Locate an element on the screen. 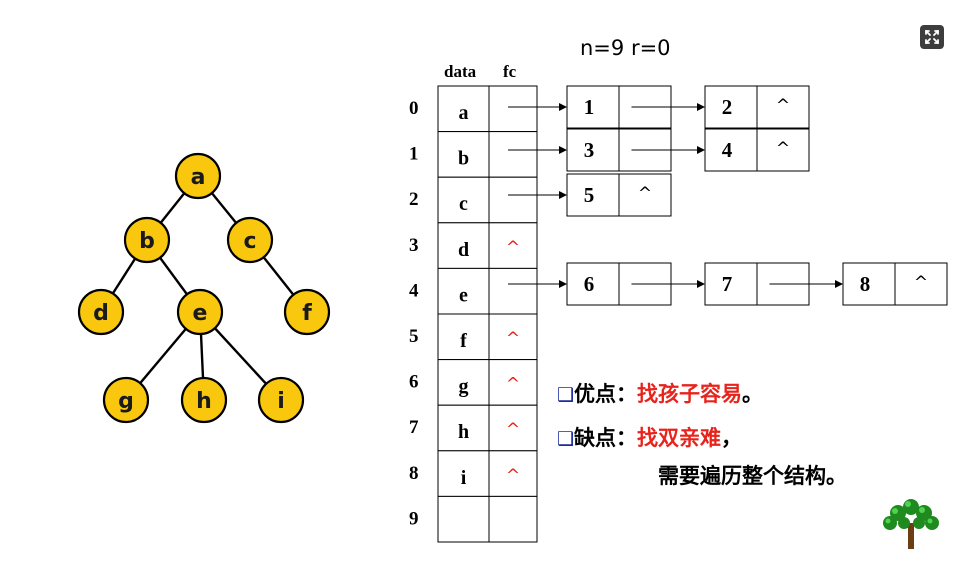 Image resolution: width=976 pixels, height=567 pixels. table-row: 8 i ^ is located at coordinates (473, 473).